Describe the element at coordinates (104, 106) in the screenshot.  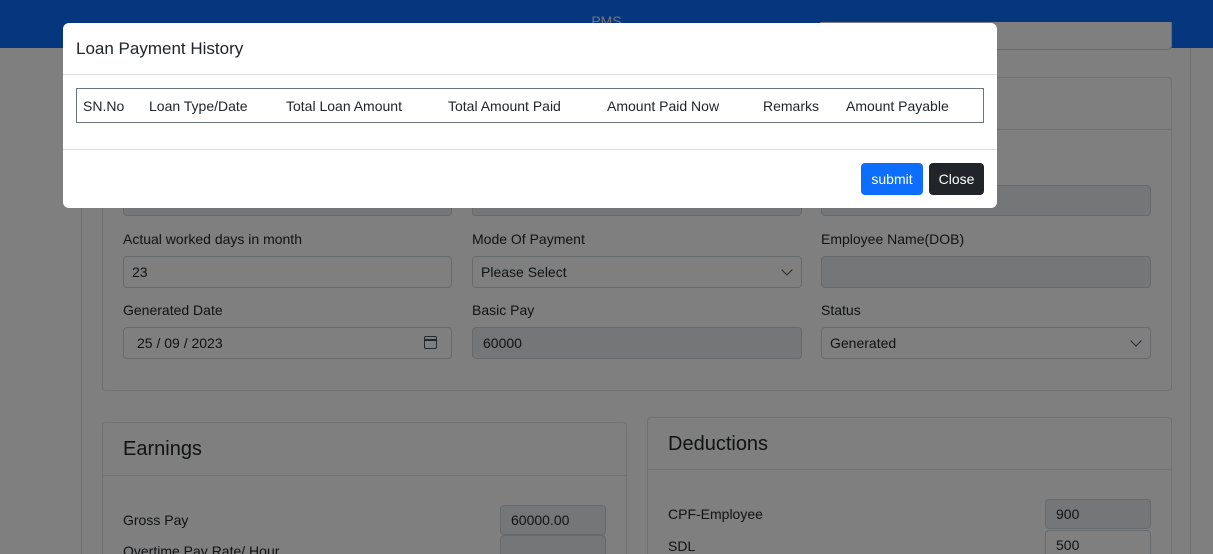
I see `column-header-sn: SN.No` at that location.